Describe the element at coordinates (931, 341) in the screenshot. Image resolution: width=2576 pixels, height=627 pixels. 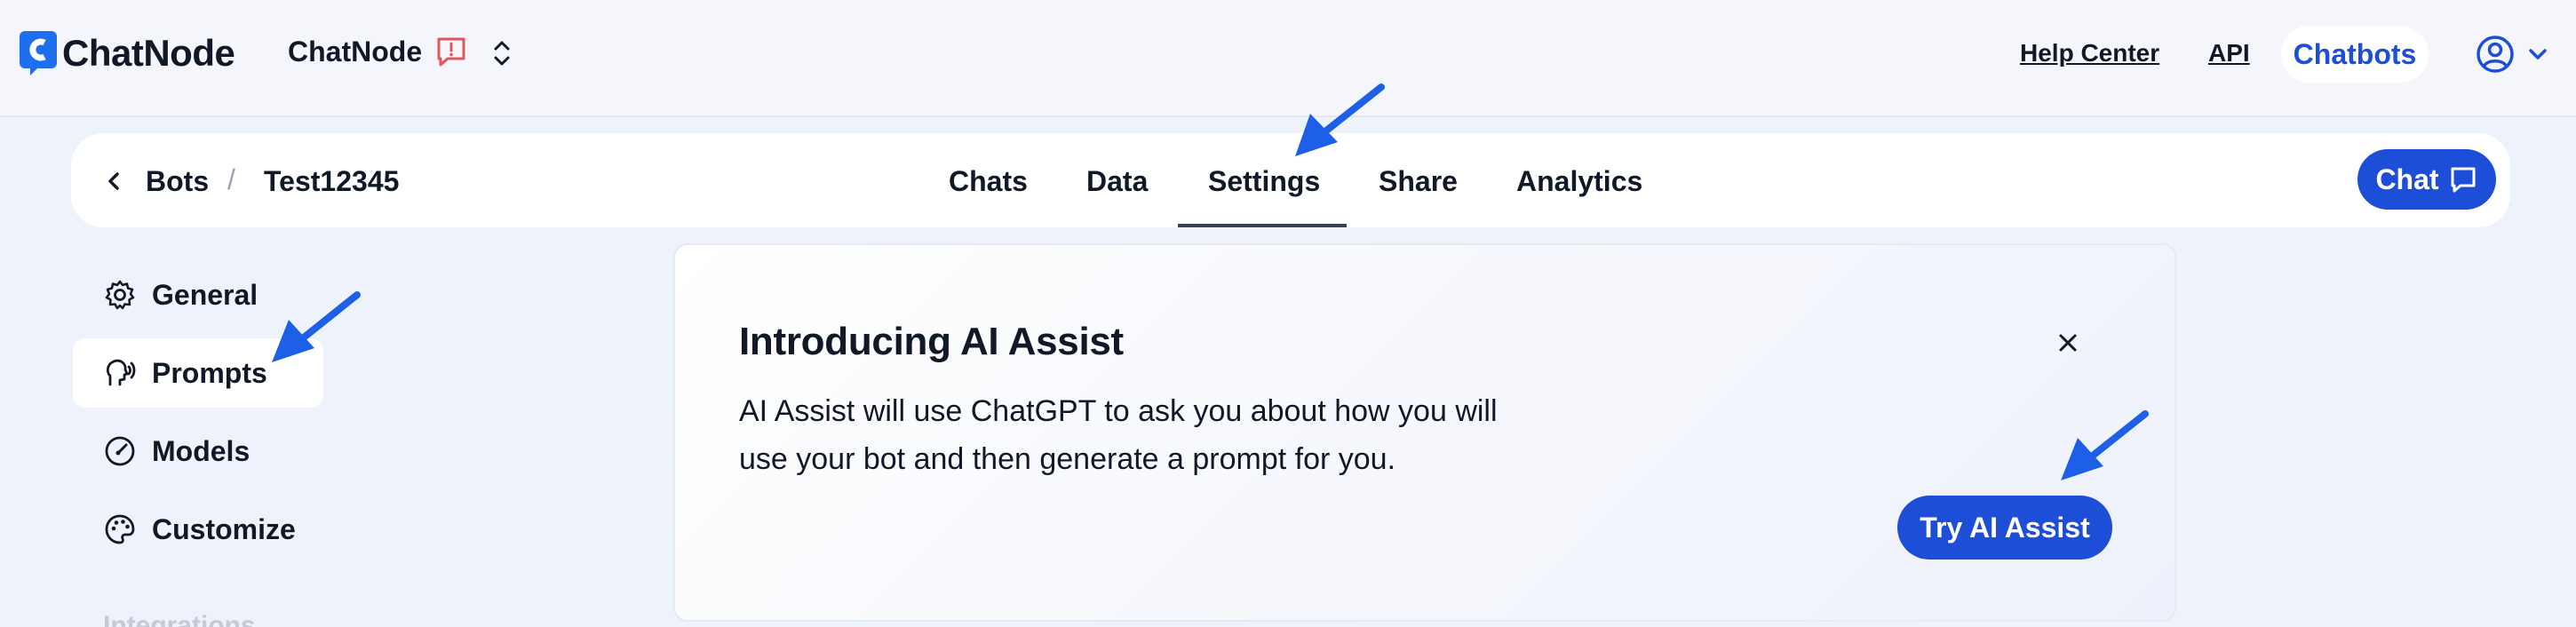
I see `card-title: Introducing AI Assist` at that location.